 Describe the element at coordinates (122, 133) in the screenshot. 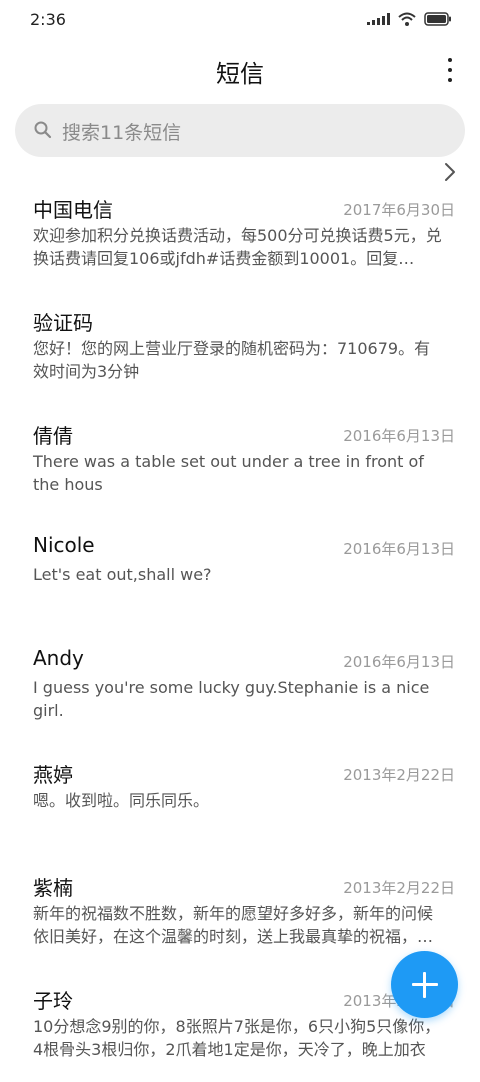

I see `search-placeholder: 搜索11条短信` at that location.